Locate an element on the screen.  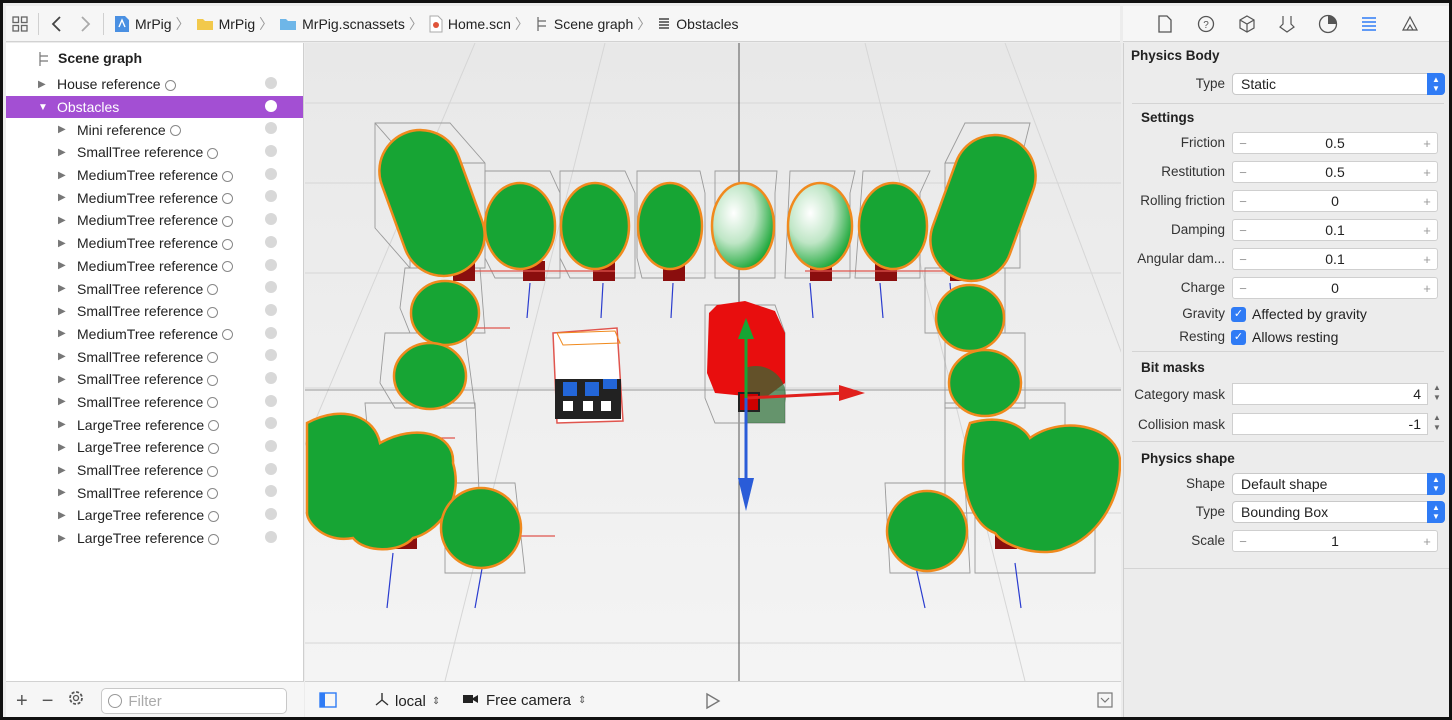
breadcrumb-group: MrPig 〉 is located at coordinates (231, 24).